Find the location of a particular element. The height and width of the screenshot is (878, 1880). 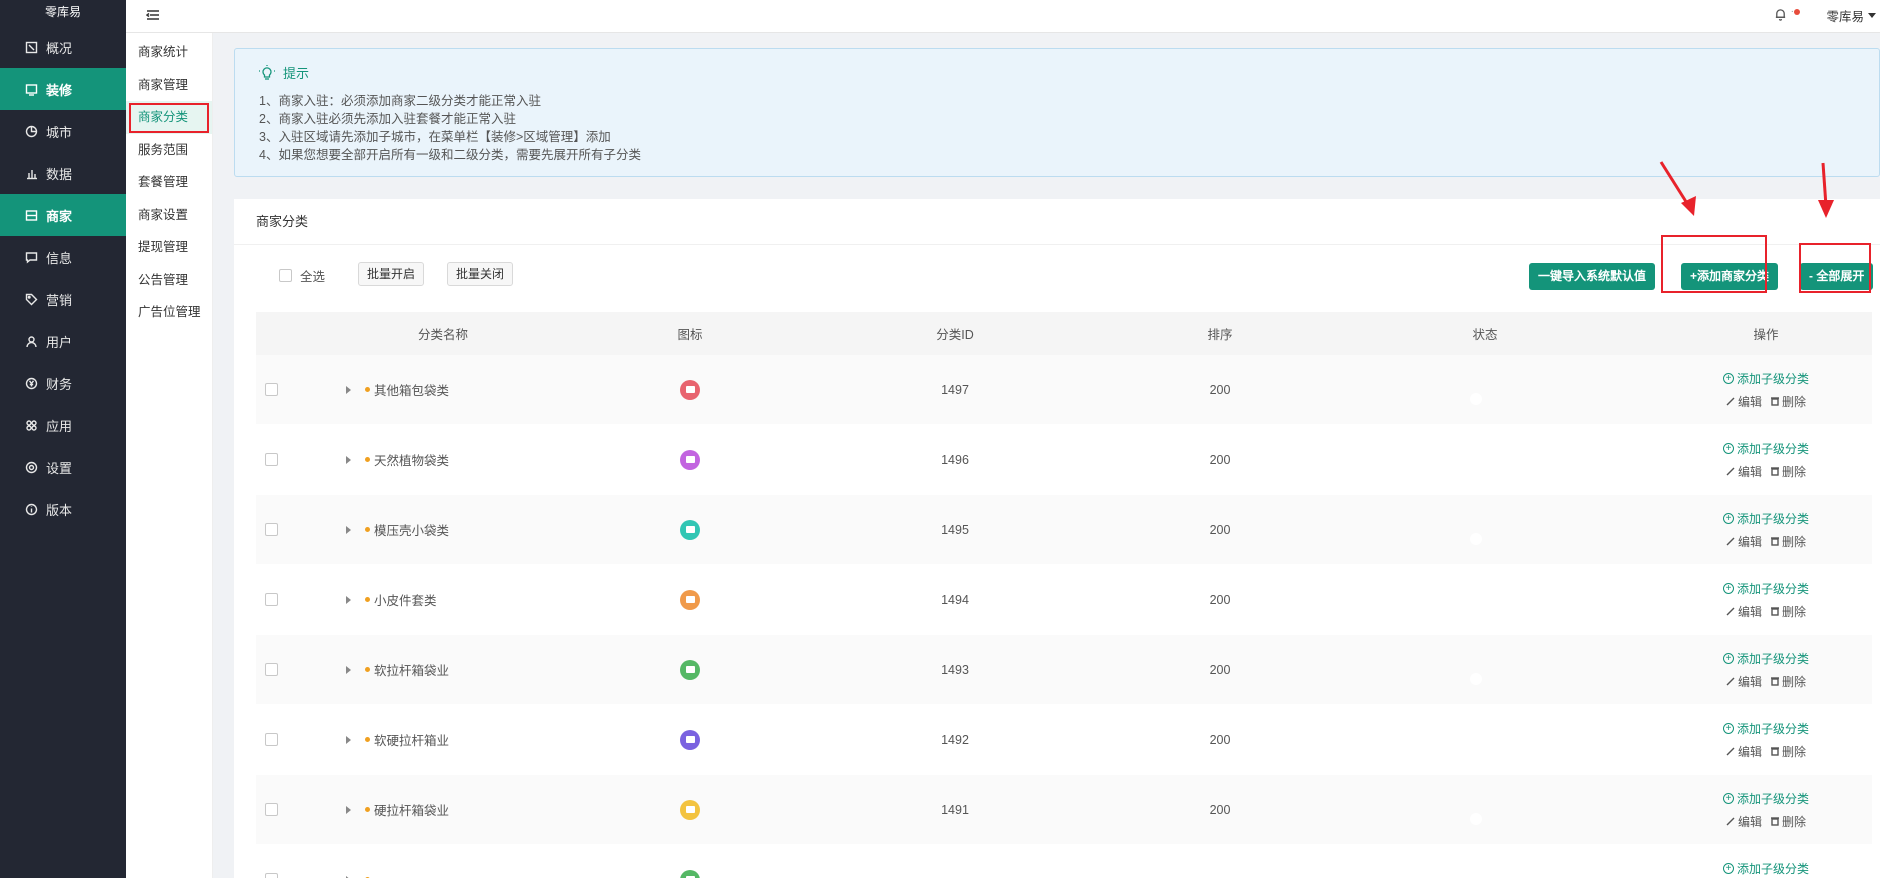

header-icon: 图标 is located at coordinates (690, 335).